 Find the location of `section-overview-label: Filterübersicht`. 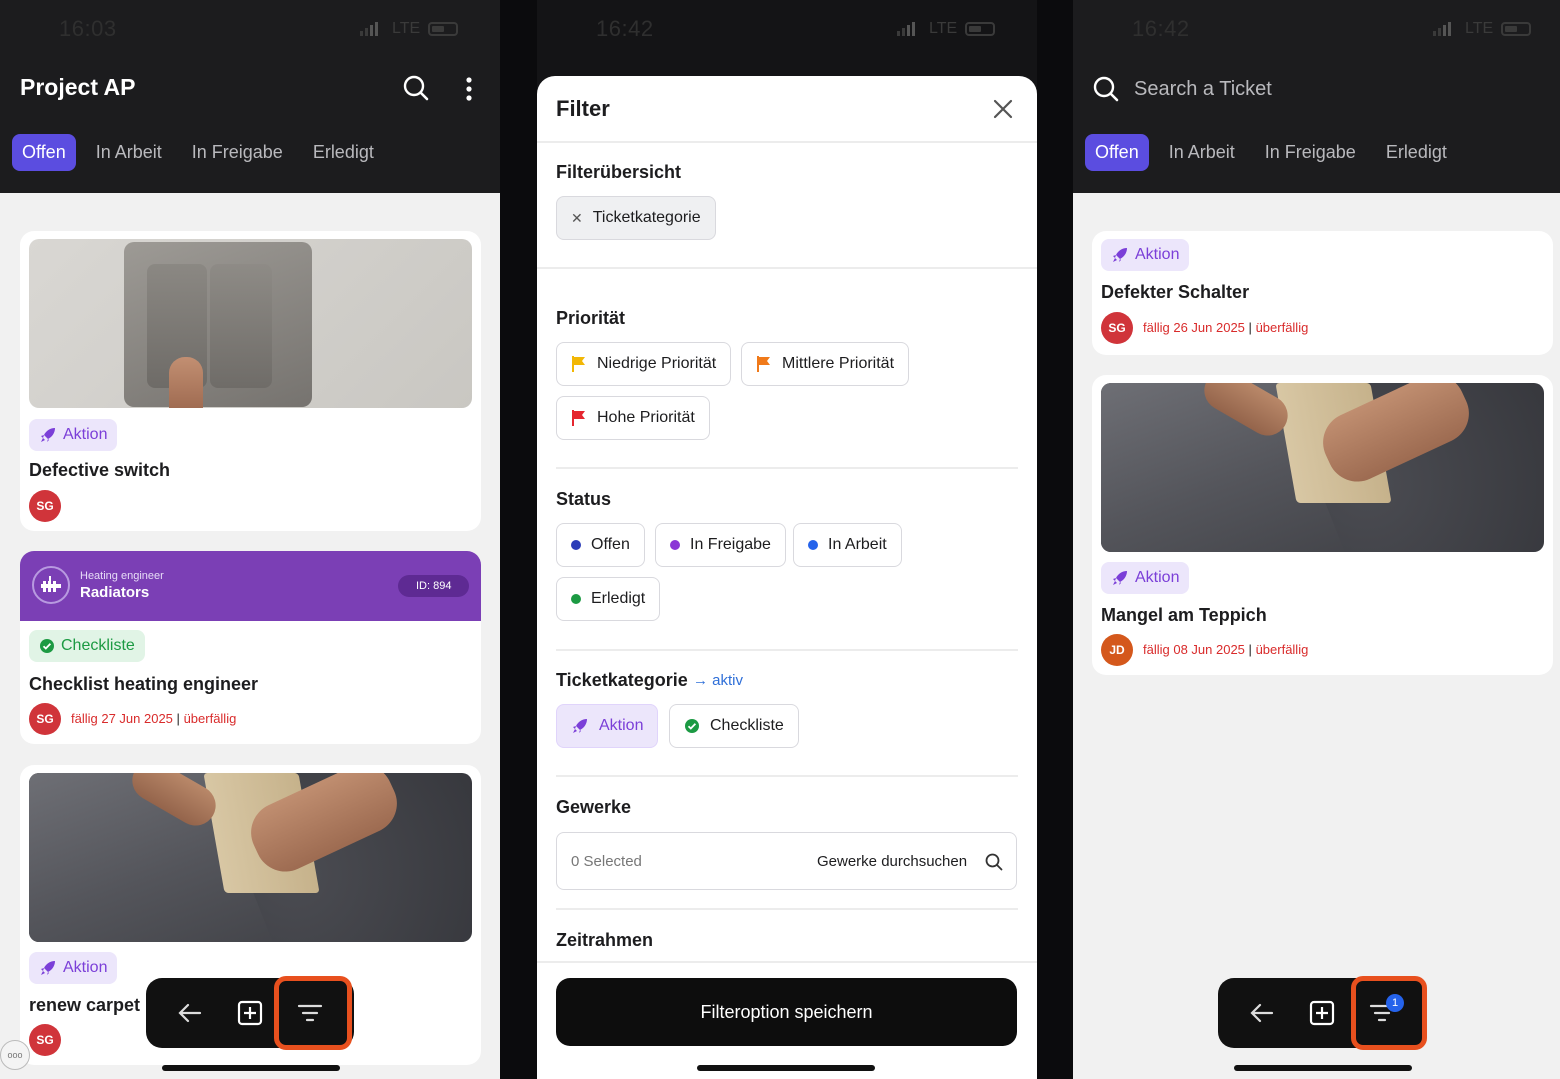

section-overview-label: Filterübersicht is located at coordinates (619, 172).